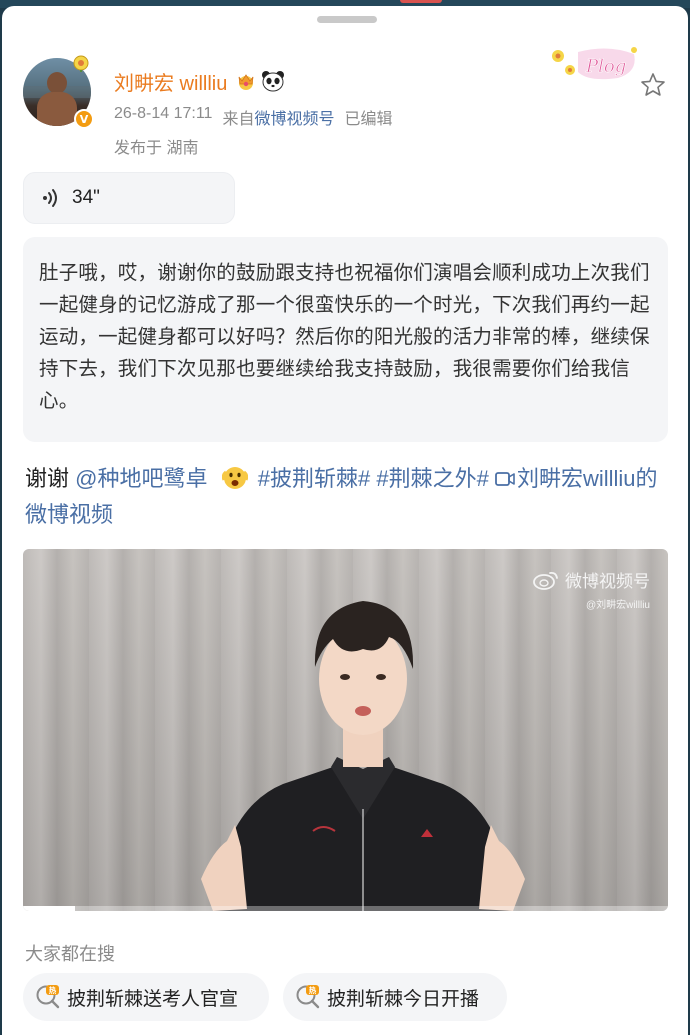 This screenshot has height=1035, width=690. I want to click on svg-text: Plog, so click(605, 66).